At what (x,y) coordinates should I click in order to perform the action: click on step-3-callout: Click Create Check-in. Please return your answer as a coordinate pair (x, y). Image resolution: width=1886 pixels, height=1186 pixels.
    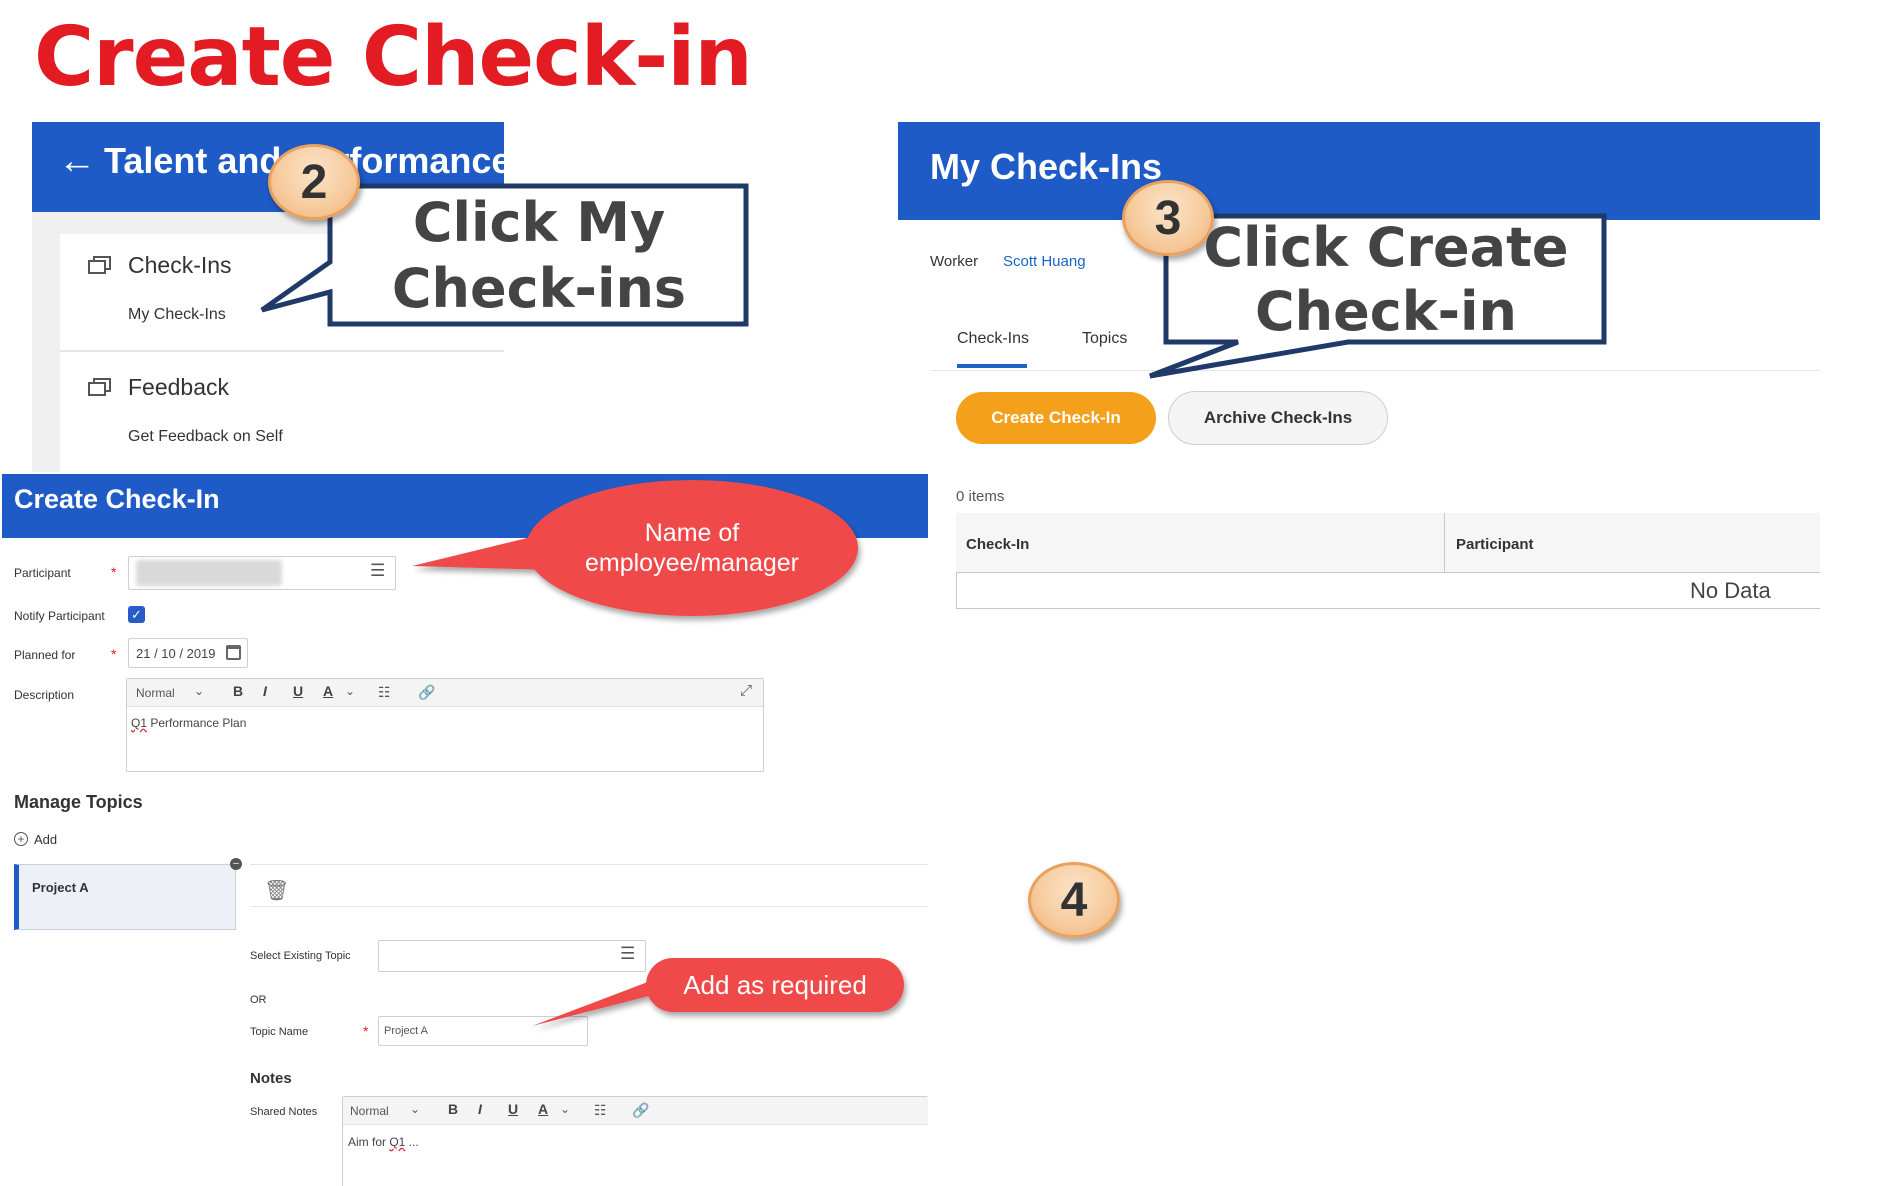
    Looking at the image, I should click on (1386, 280).